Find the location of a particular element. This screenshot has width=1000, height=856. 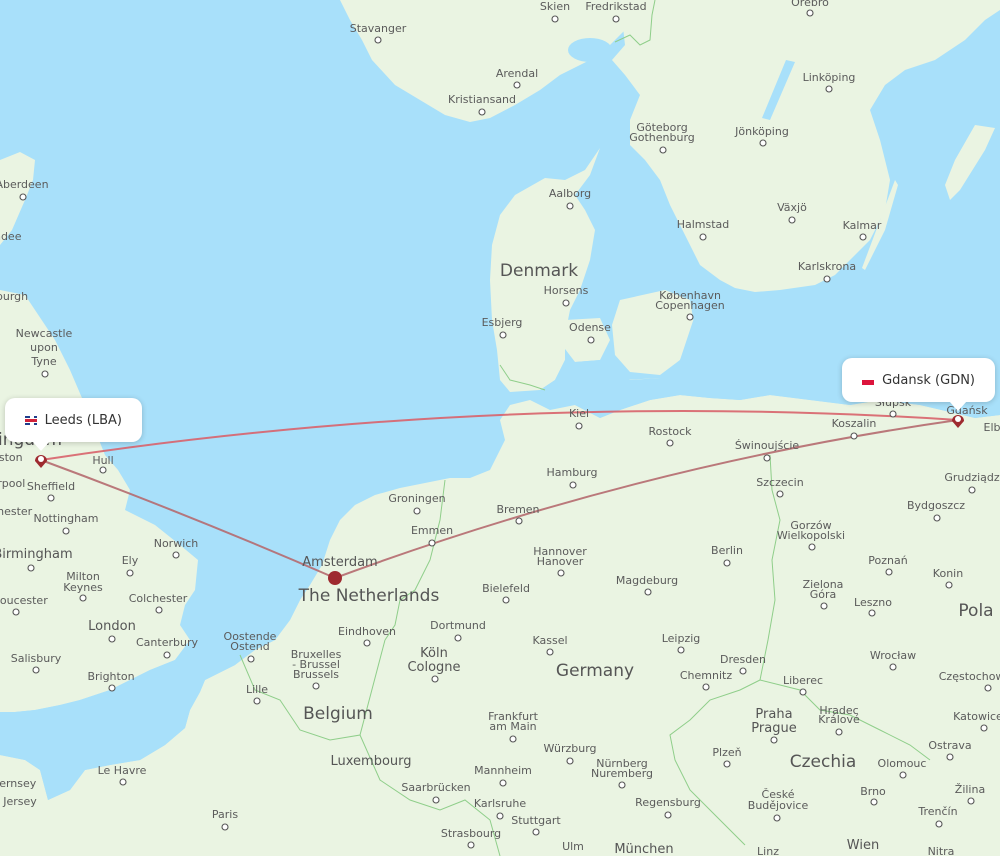

country-label: Czechia is located at coordinates (823, 762).